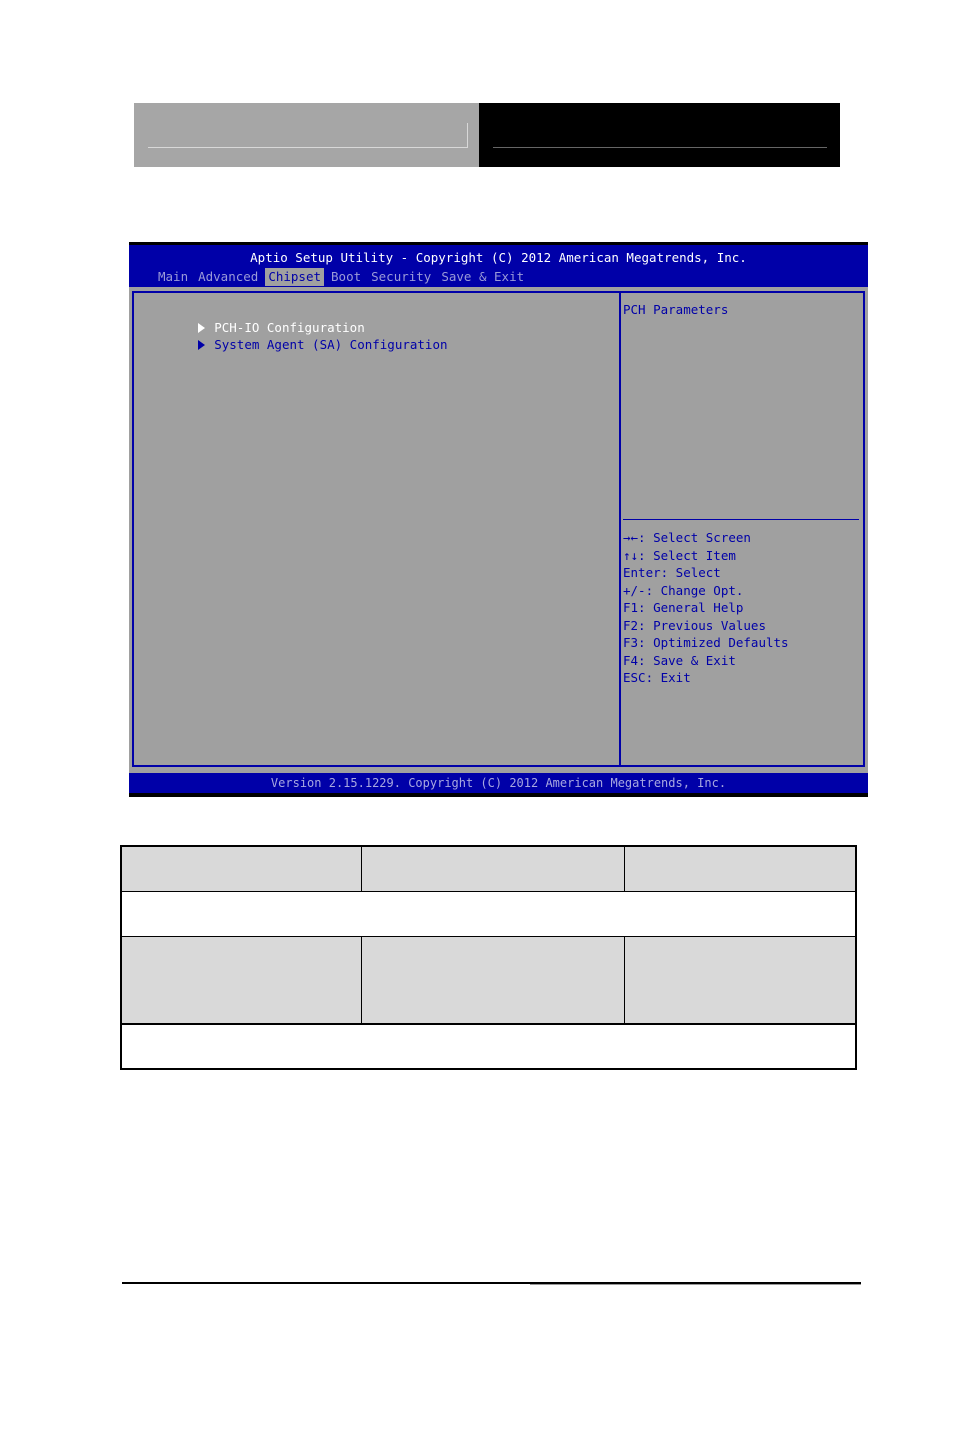 This screenshot has width=954, height=1434. Describe the element at coordinates (659, 135) in the screenshot. I see `header-banner-right` at that location.